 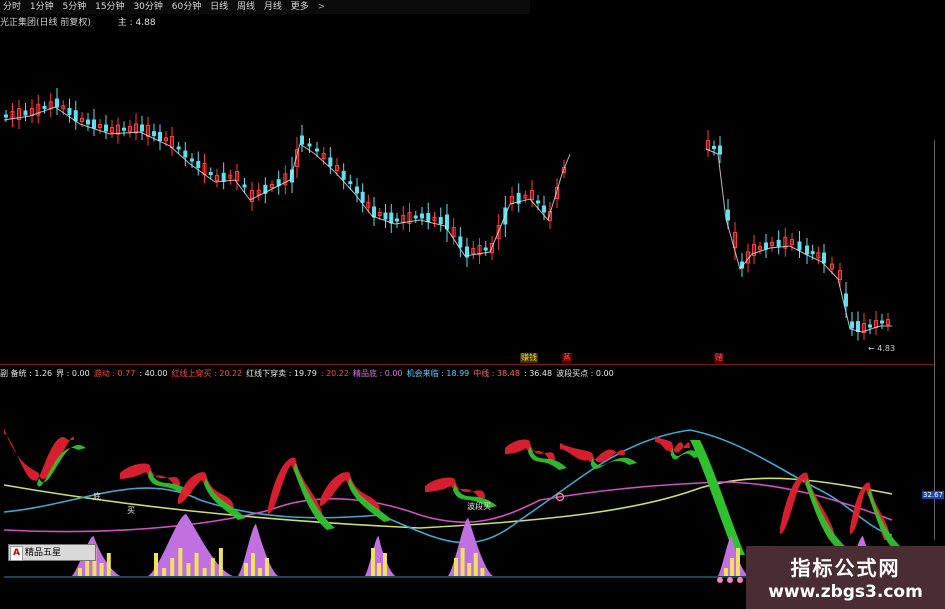 I want to click on indicator-entry: 精品底 : 0.00, so click(x=377, y=373).